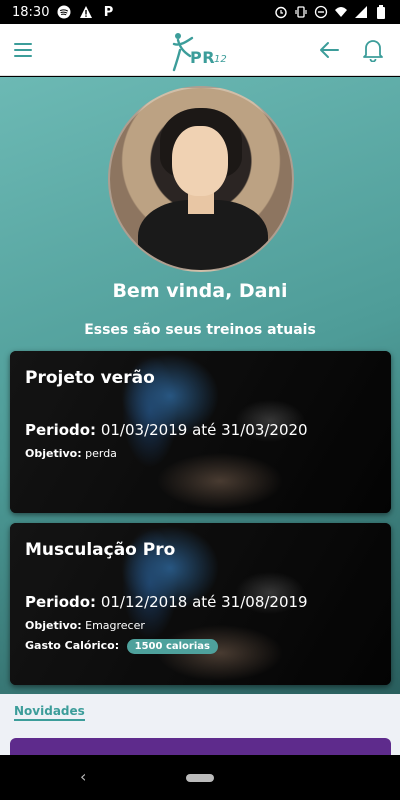 The image size is (400, 800). What do you see at coordinates (200, 726) in the screenshot?
I see `news-section: Novidades` at bounding box center [200, 726].